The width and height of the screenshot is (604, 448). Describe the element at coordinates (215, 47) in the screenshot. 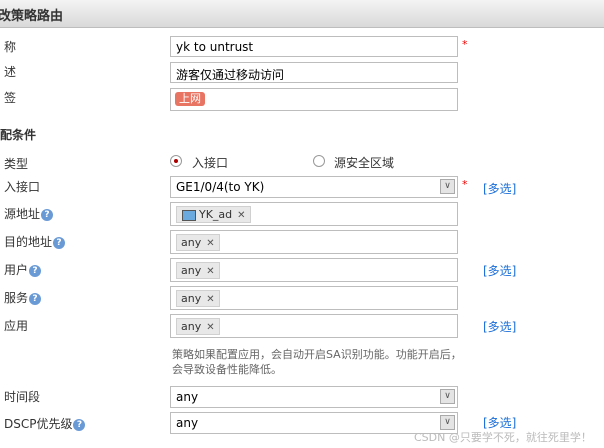

I see `name-value: yk to untrust` at that location.